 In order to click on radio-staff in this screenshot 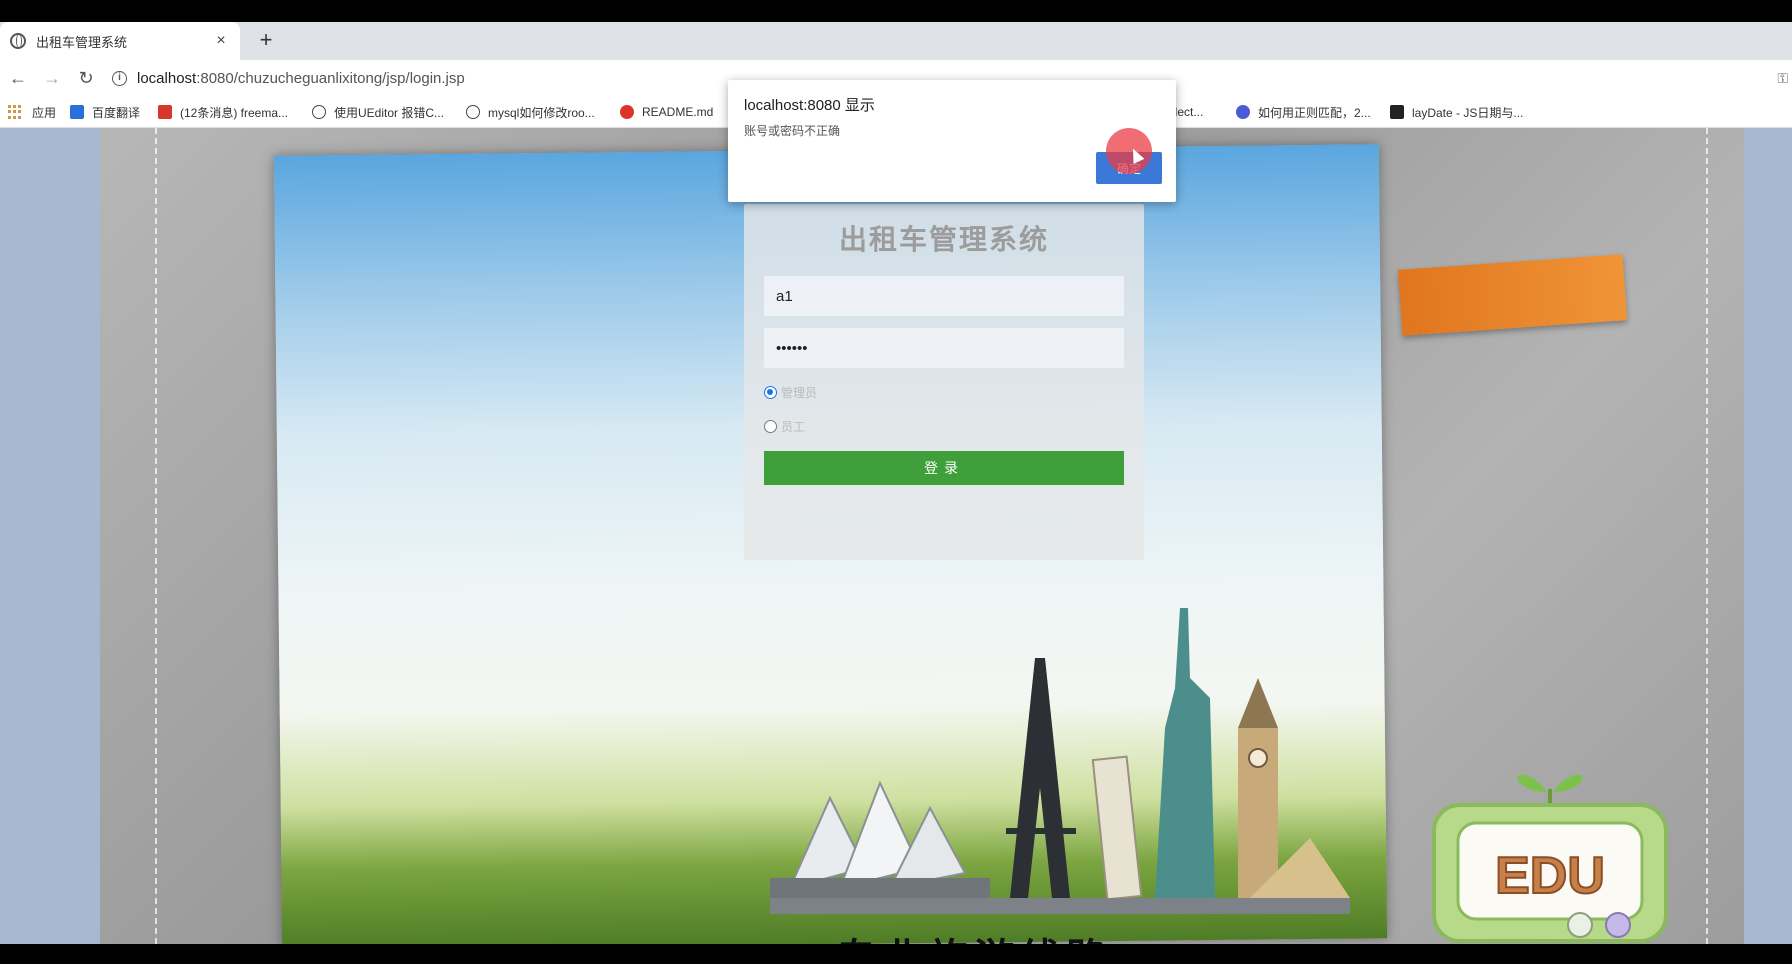, I will do `click(770, 426)`.